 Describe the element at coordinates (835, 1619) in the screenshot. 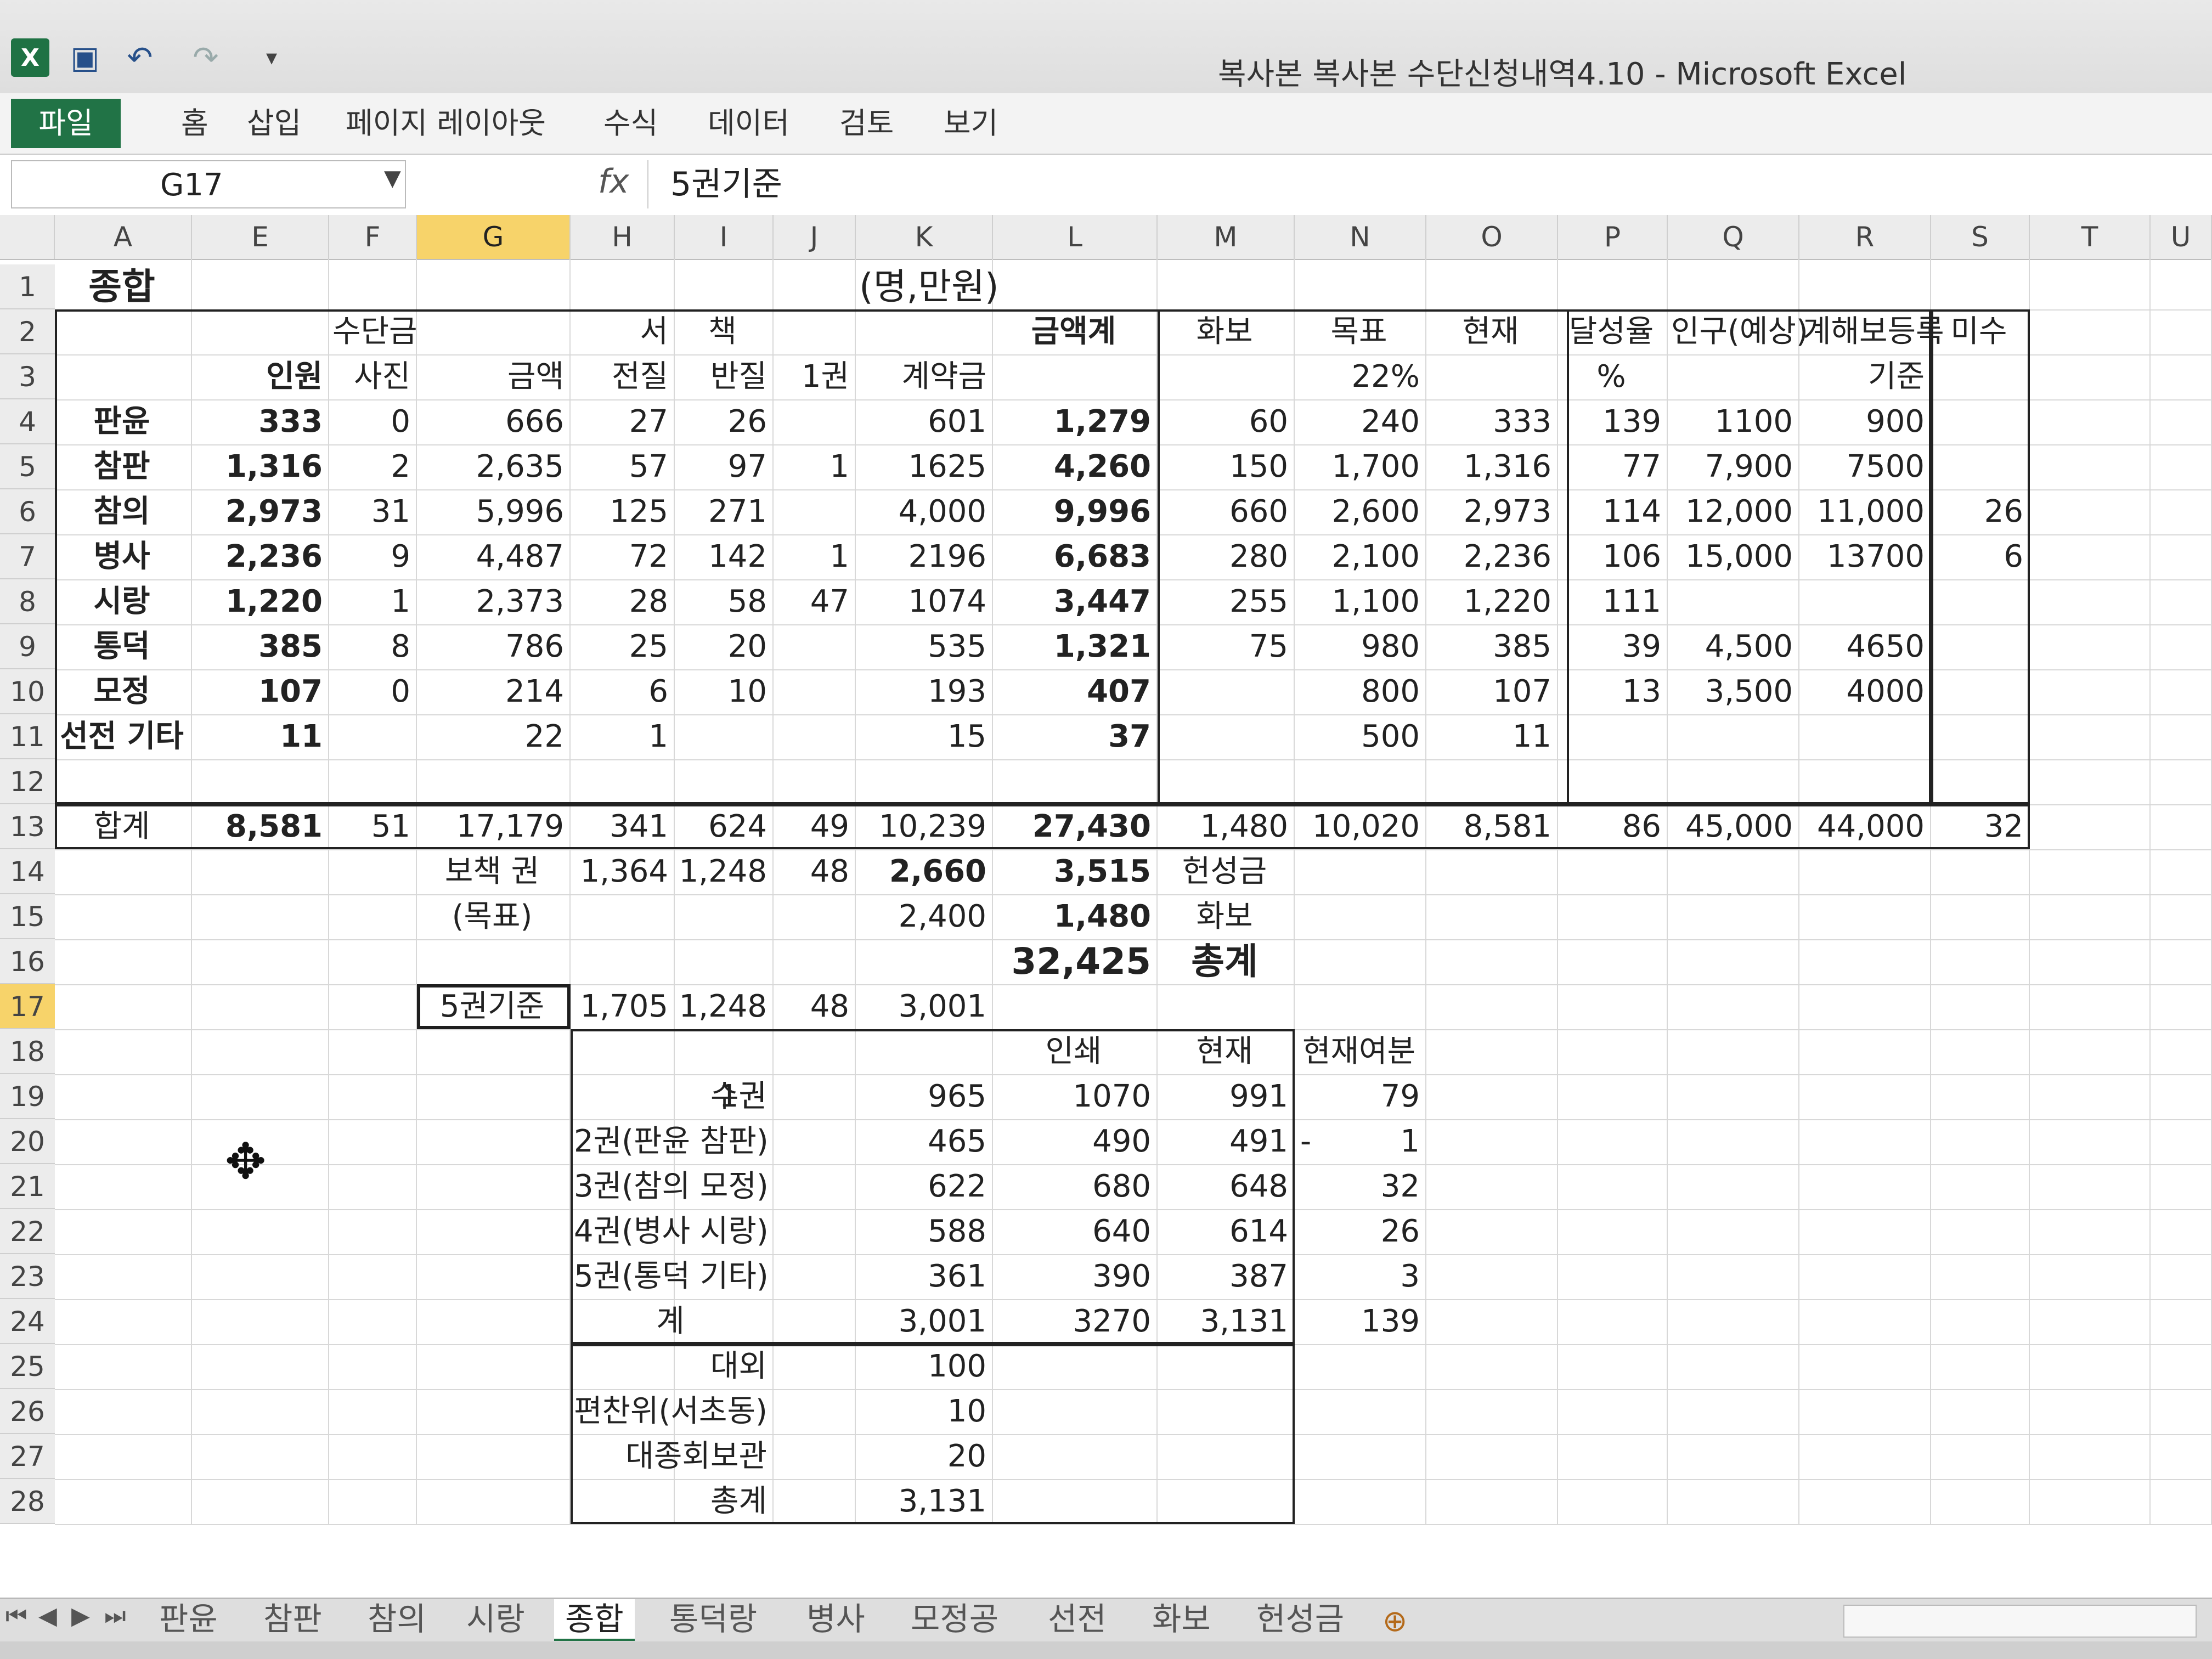

I see `sheet-tab-byeongsa: 병사` at that location.